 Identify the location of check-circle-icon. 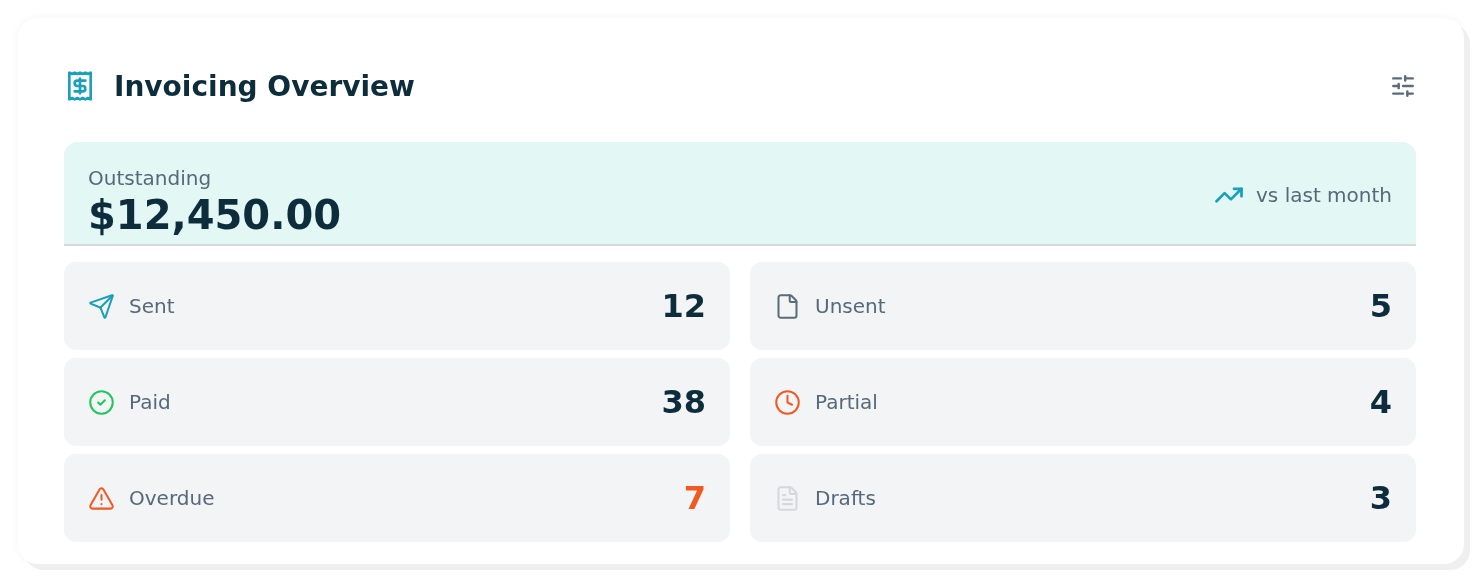
(101, 402).